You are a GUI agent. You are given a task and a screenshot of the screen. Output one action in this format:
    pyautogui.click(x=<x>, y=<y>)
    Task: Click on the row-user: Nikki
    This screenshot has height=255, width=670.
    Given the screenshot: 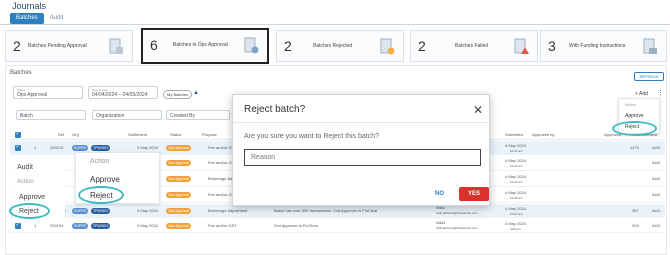 What is the action you would take?
    pyautogui.click(x=440, y=222)
    